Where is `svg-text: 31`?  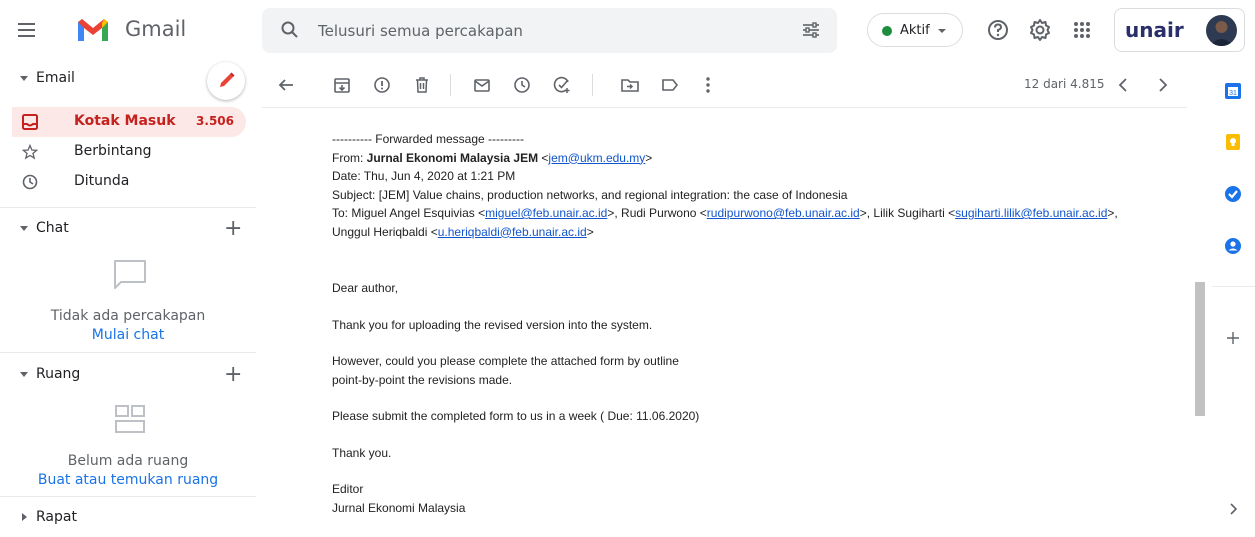
svg-text: 31 is located at coordinates (1233, 93).